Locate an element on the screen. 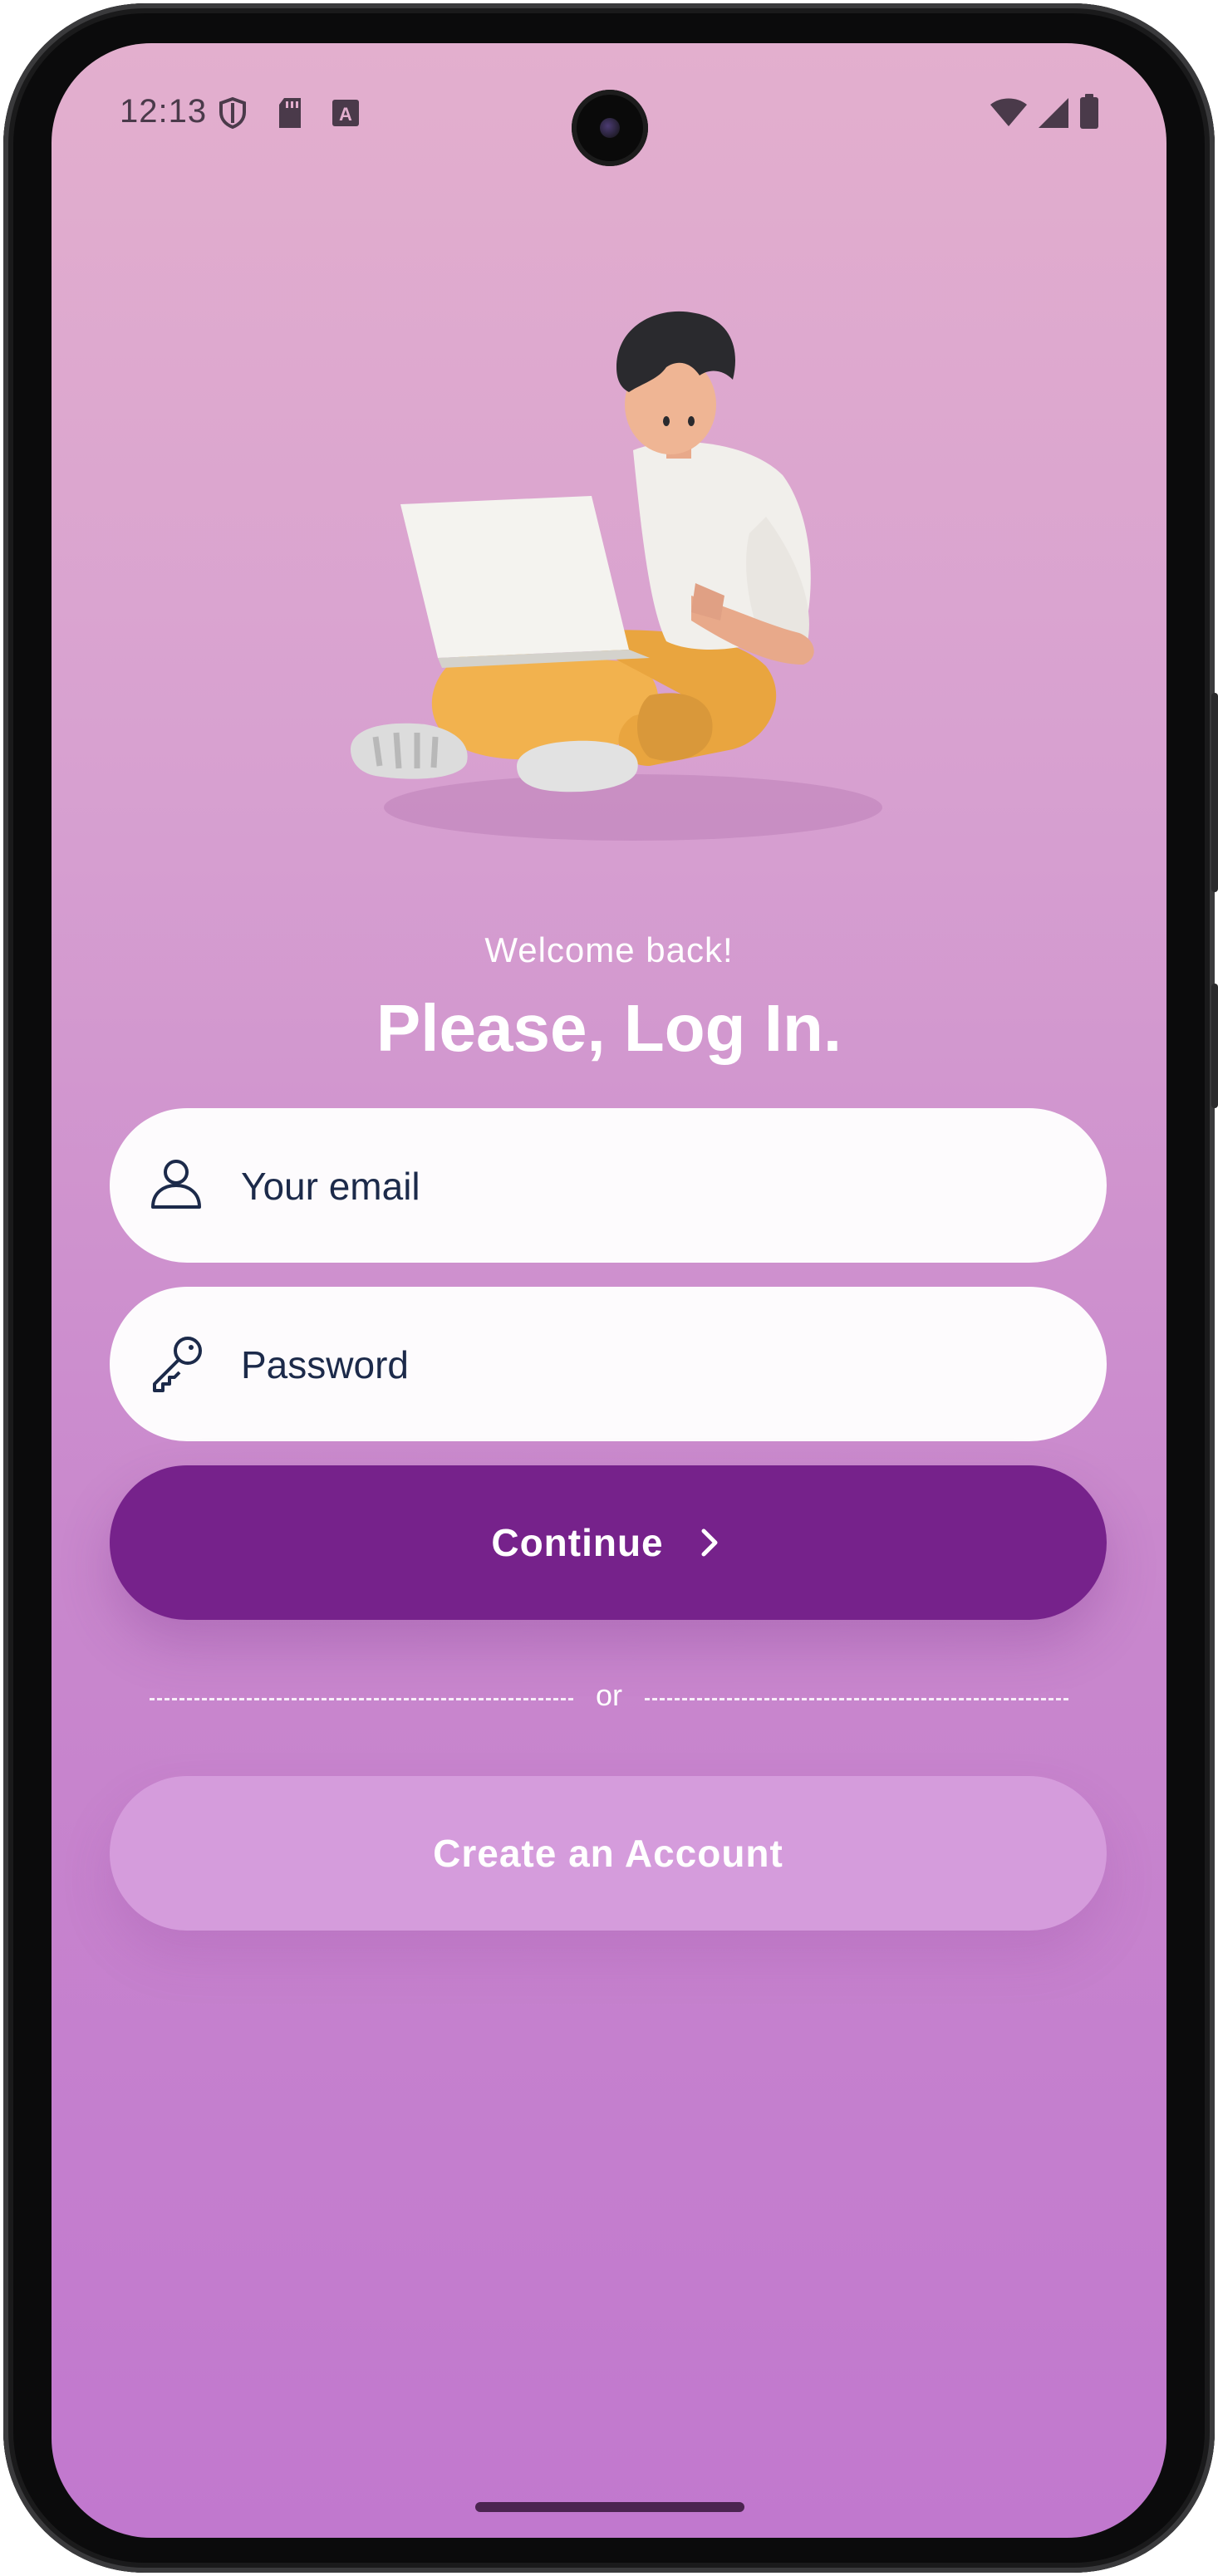 Image resolution: width=1218 pixels, height=2576 pixels. page-title: Please, Log In. is located at coordinates (609, 1028).